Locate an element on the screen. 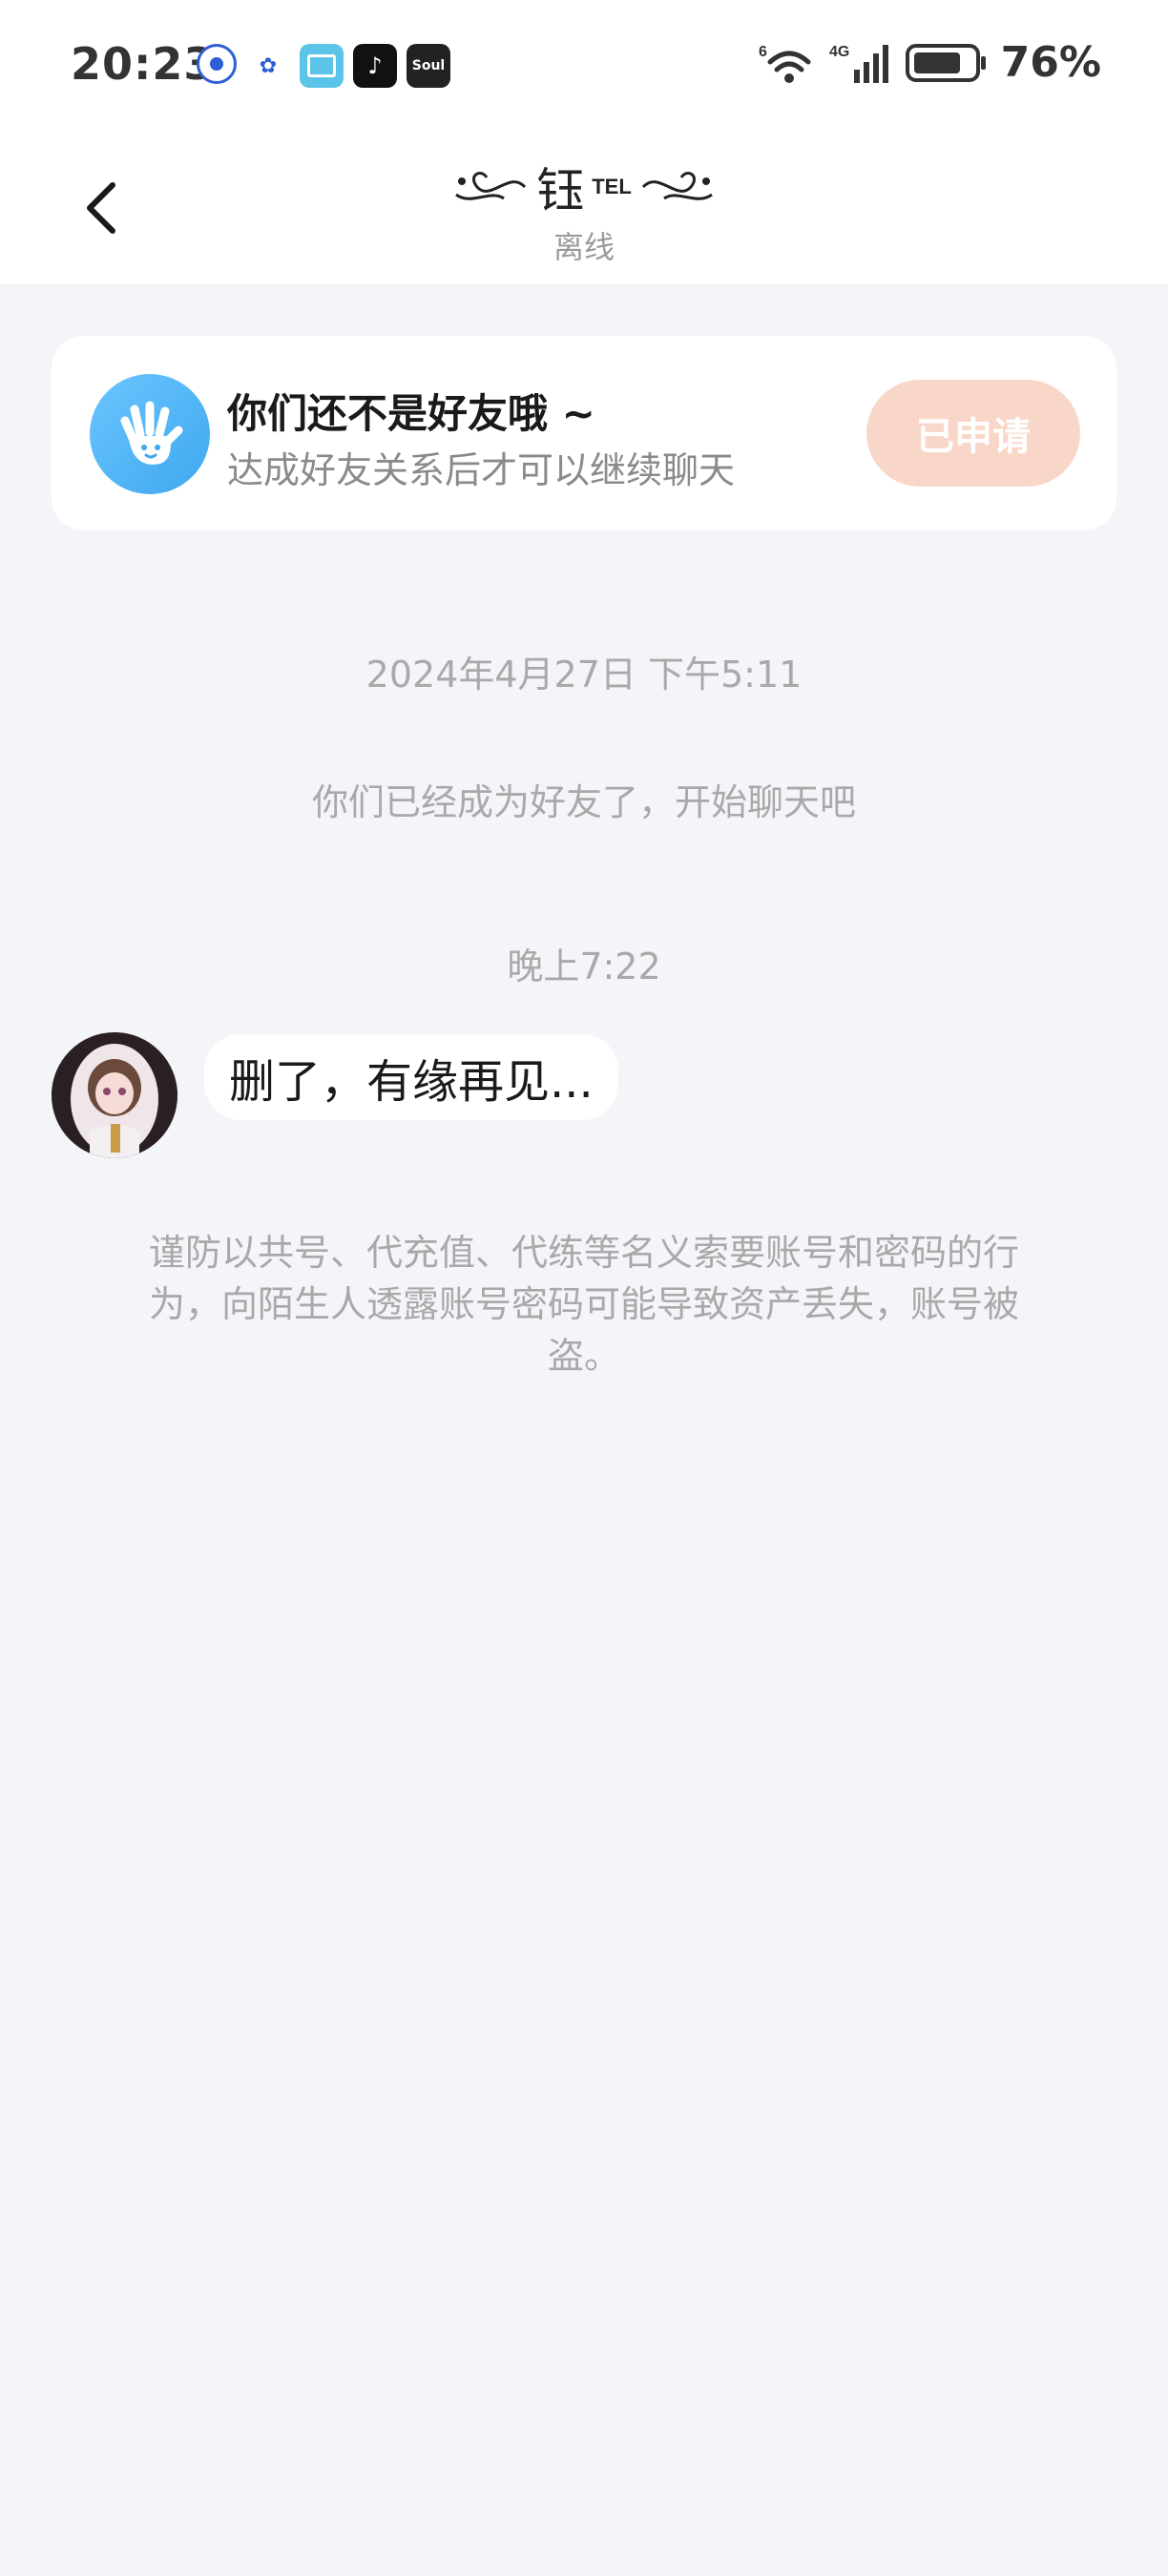 The width and height of the screenshot is (1168, 2576). friend-request-card: 你们还不是好友哦 ~ 达成好友关系后才可以继续聊天 已申请 is located at coordinates (584, 433).